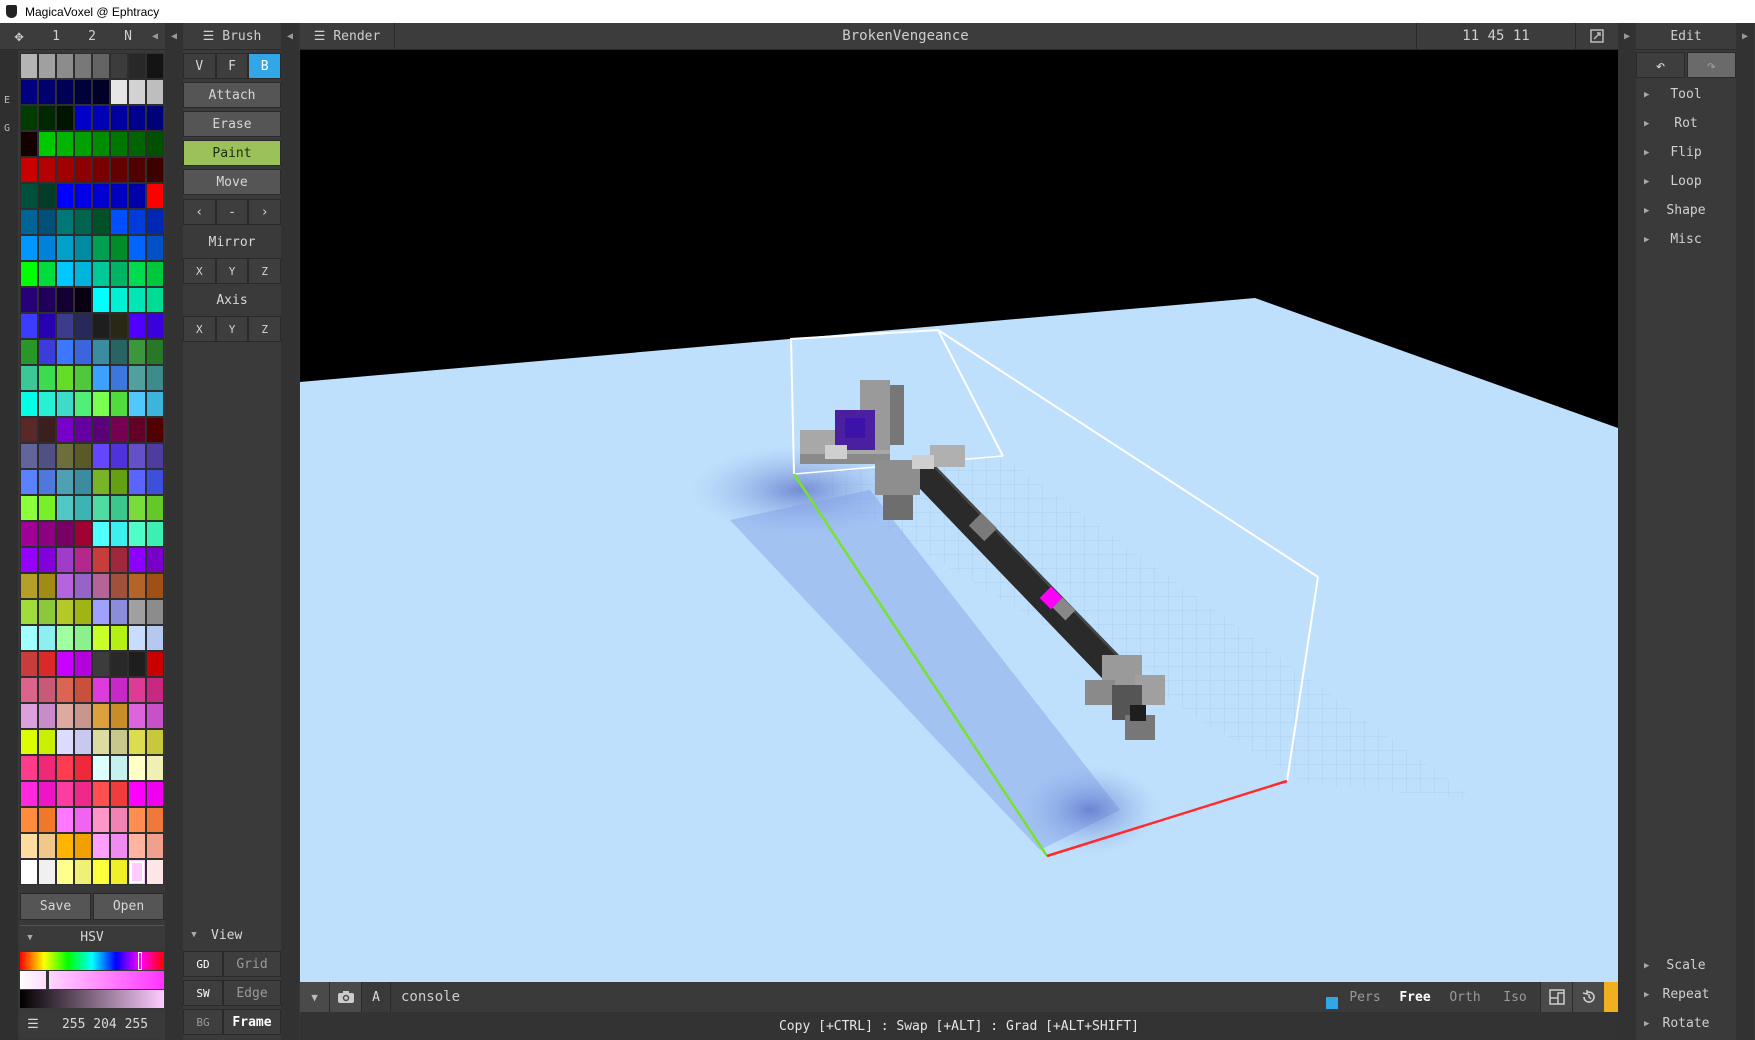 This screenshot has width=1755, height=1040. What do you see at coordinates (315, 997) in the screenshot?
I see `bottom-collapse-icon: ▼` at bounding box center [315, 997].